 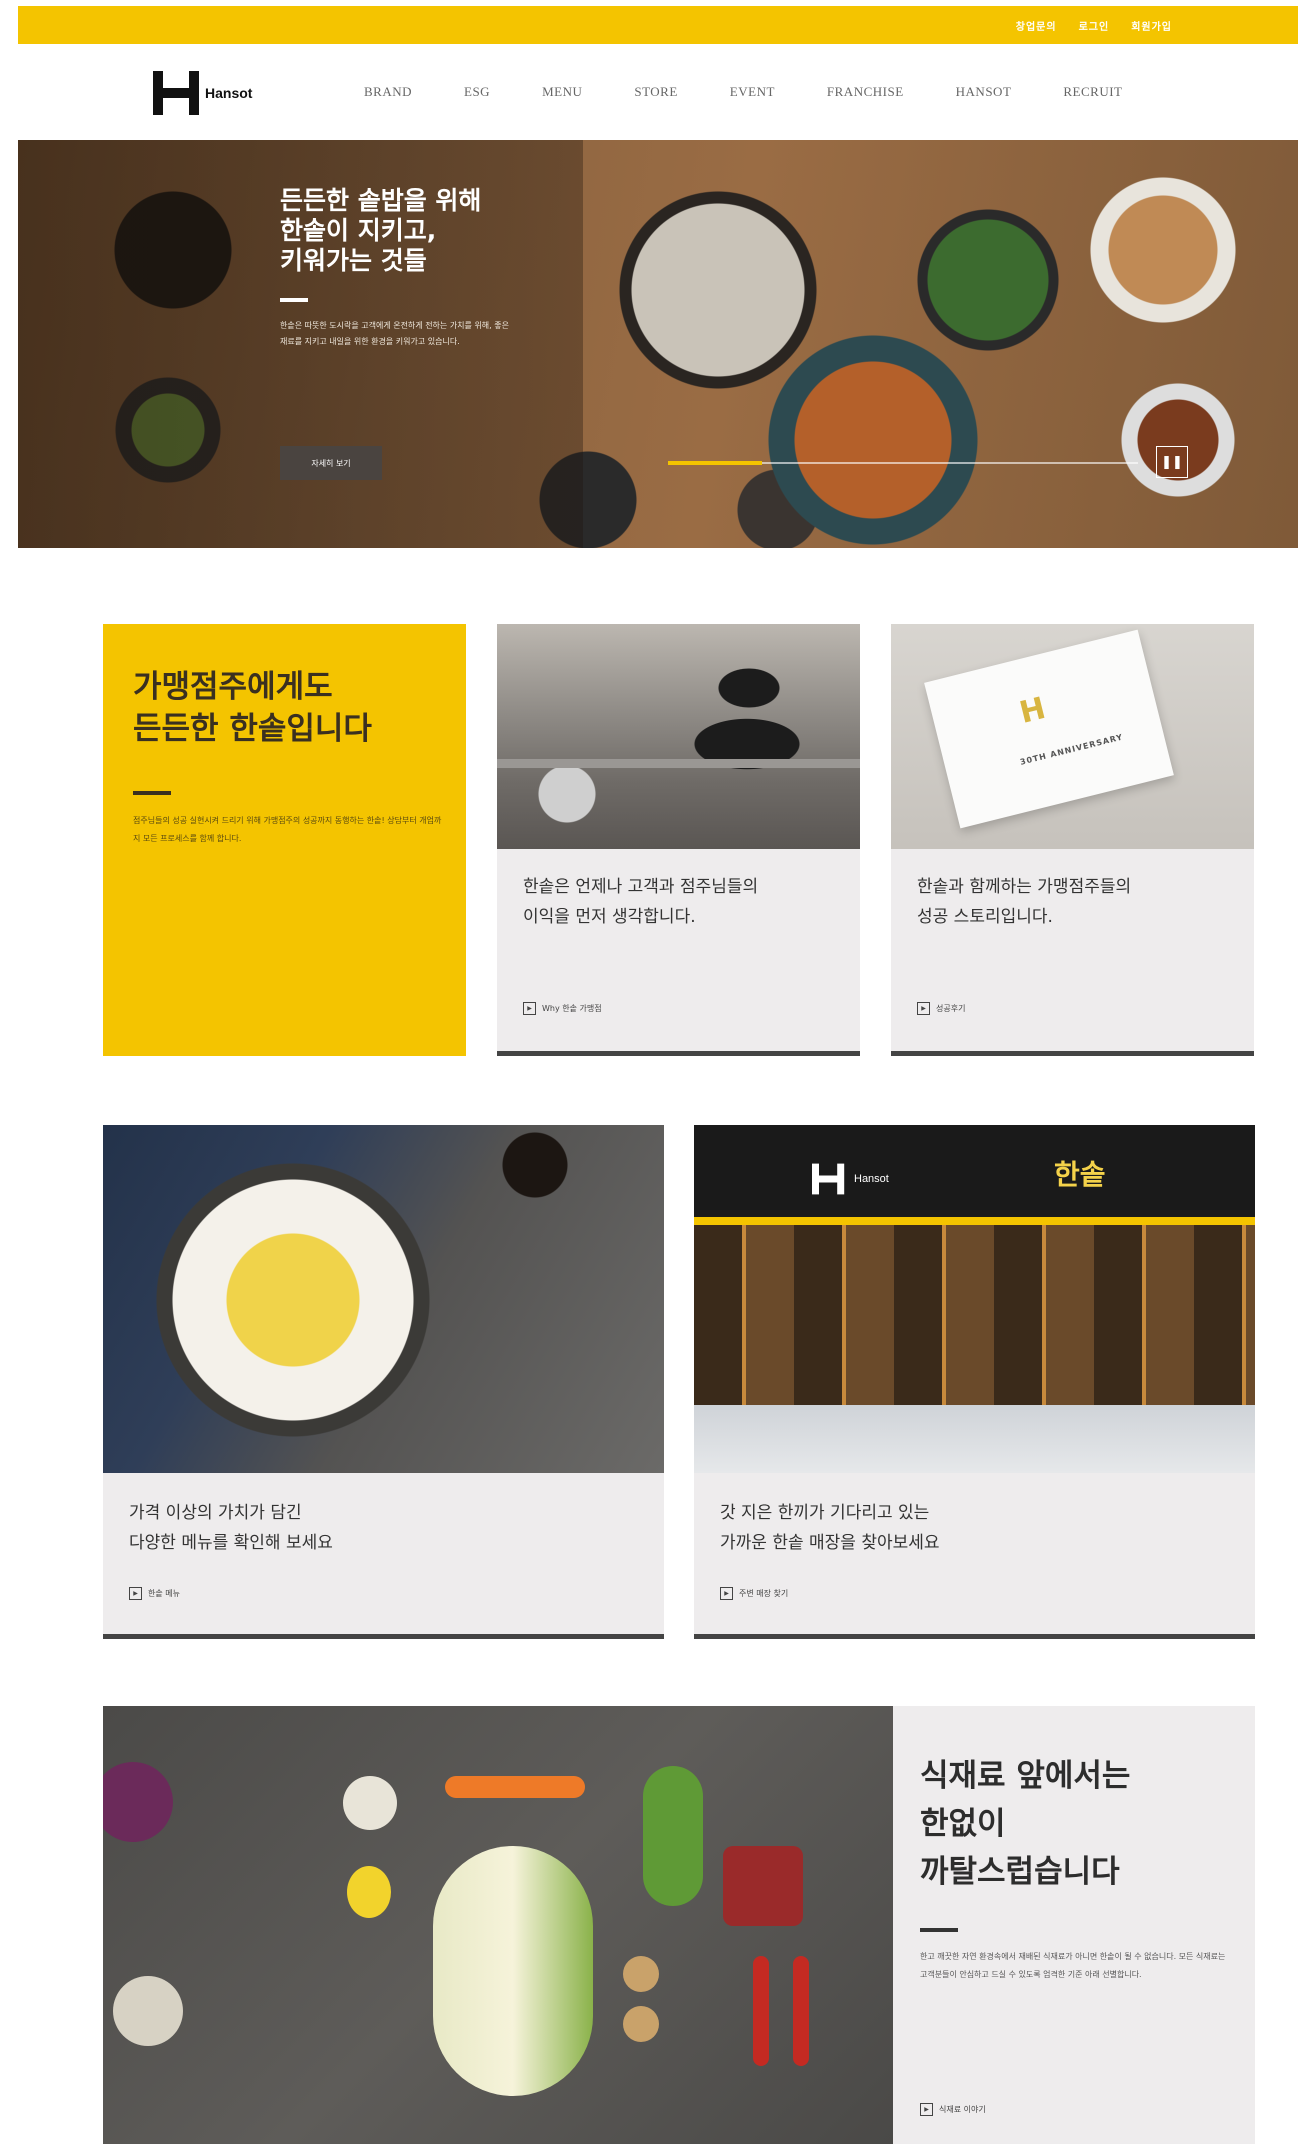 I want to click on hero-more-button: 자세히 보기, so click(x=331, y=463).